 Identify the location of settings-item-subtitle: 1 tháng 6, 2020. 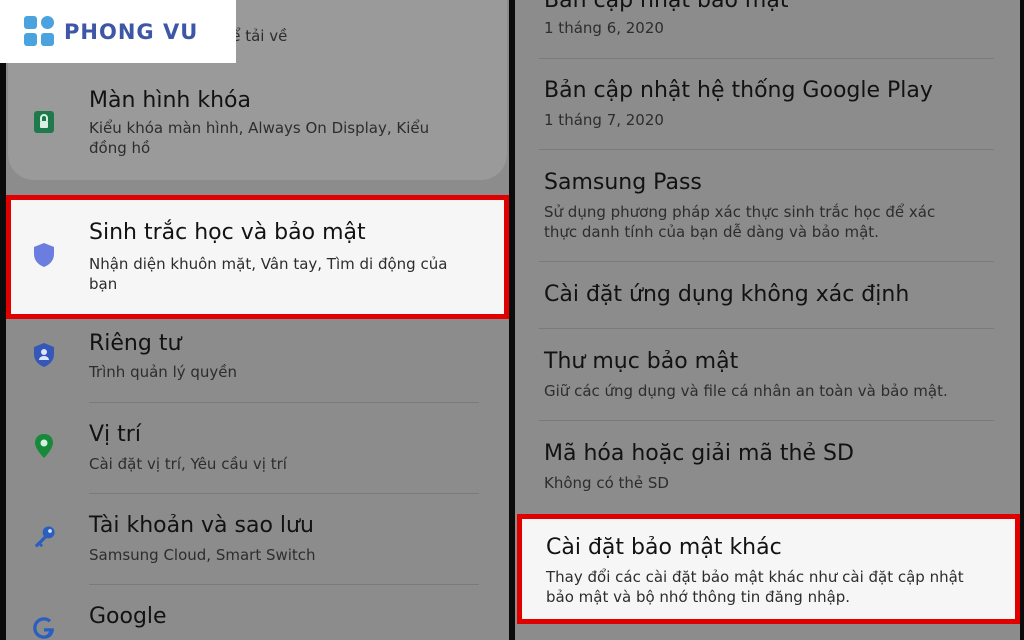
(604, 28).